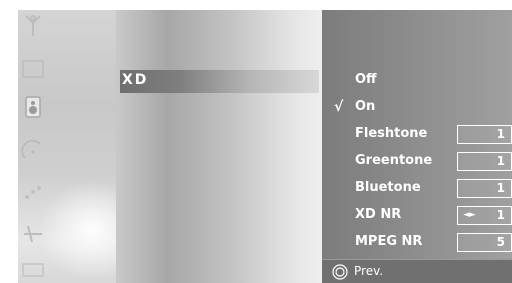 The width and height of the screenshot is (512, 283). What do you see at coordinates (421, 107) in the screenshot?
I see `option-on: √ On` at bounding box center [421, 107].